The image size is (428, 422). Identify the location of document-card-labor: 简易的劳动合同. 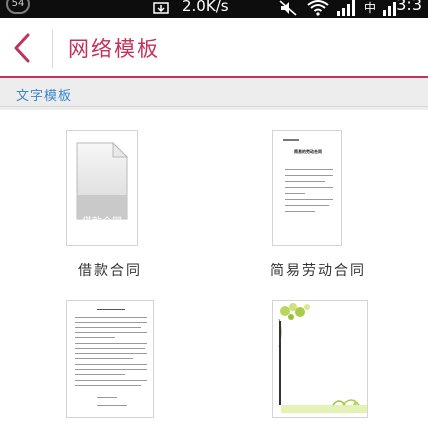
(307, 188).